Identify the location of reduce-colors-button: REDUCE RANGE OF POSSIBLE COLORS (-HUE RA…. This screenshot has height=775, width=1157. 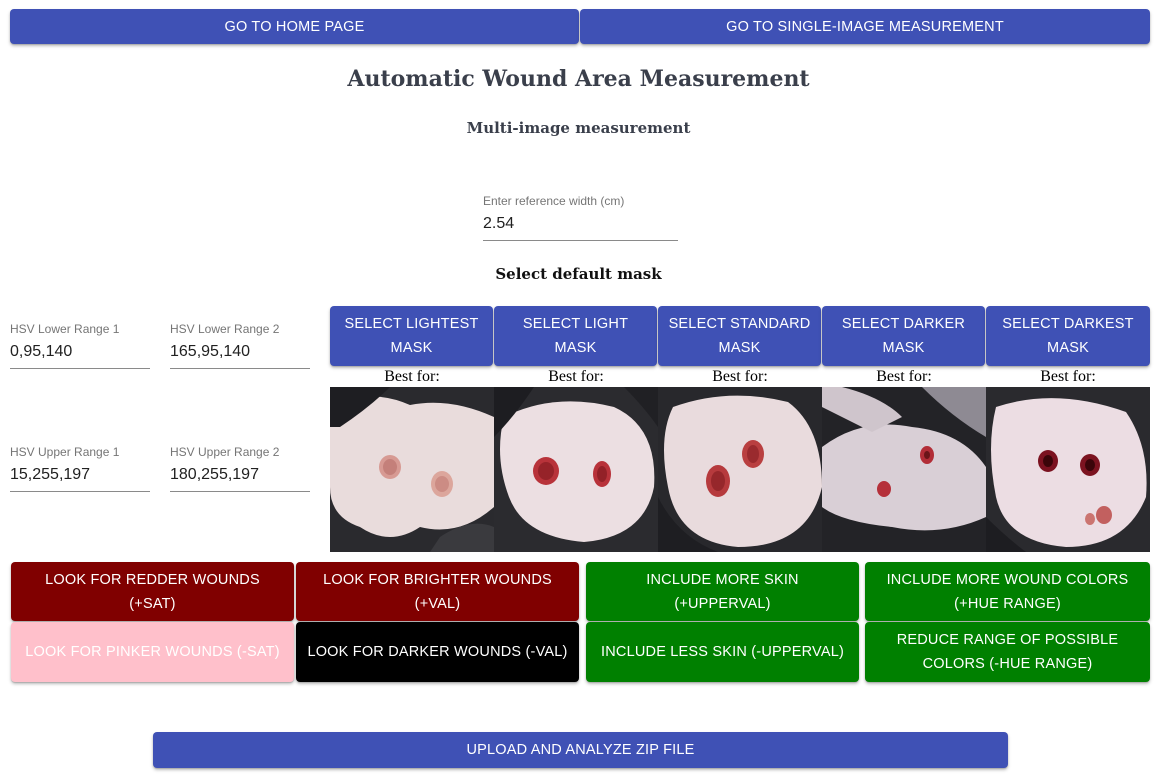
(1007, 652).